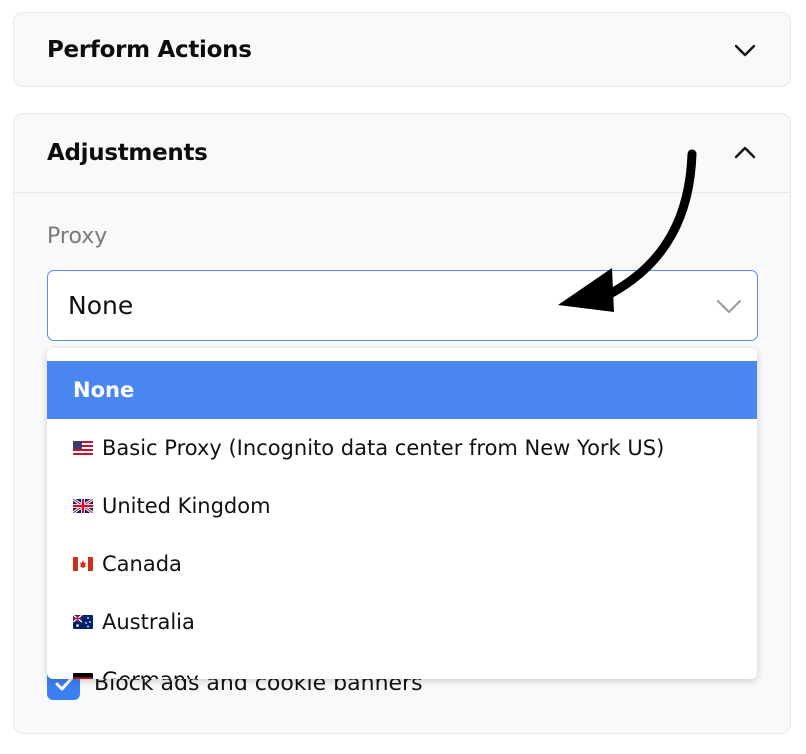 Image resolution: width=806 pixels, height=754 pixels. I want to click on dropdown-option-none: None, so click(402, 390).